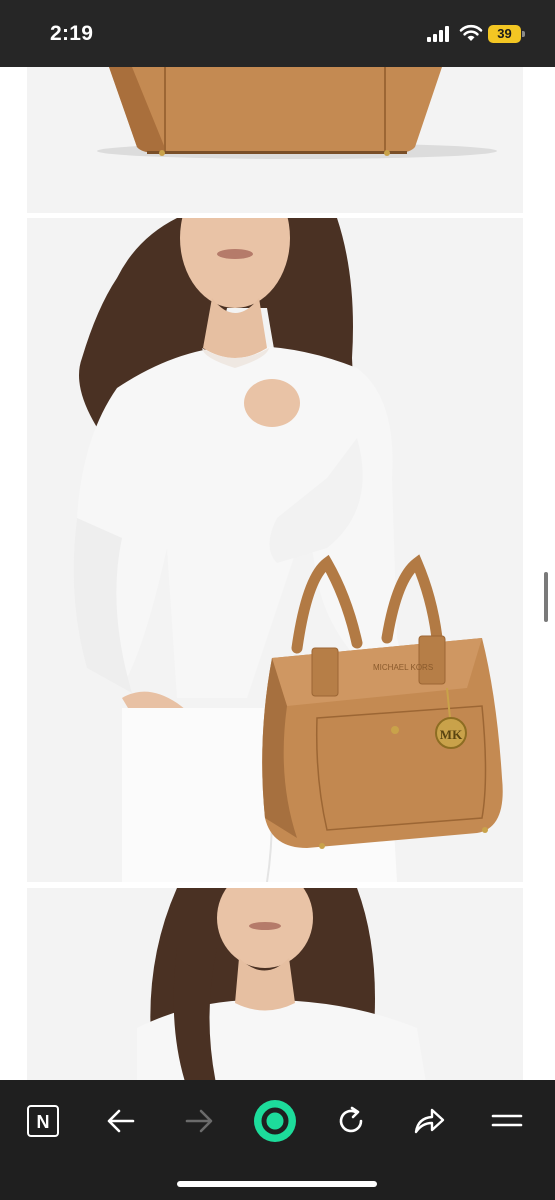  I want to click on back-button, so click(121, 1121).